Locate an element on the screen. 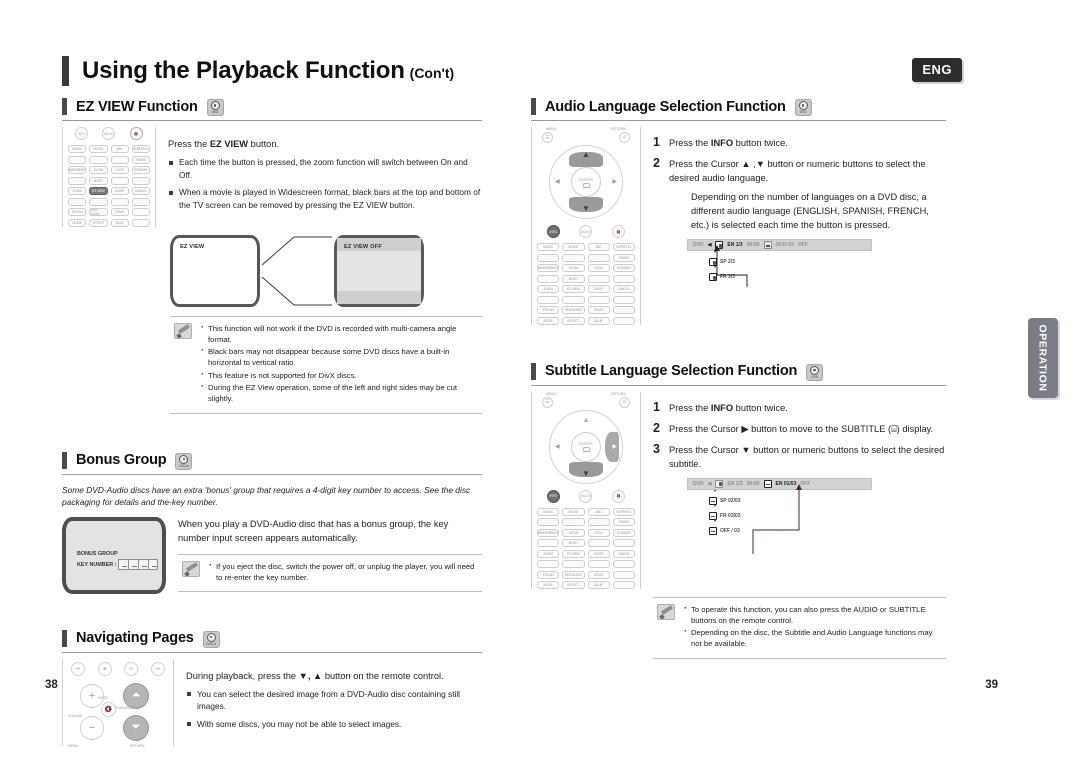 Image resolution: width=1080 pixels, height=763 pixels. osd-chain-item: OFF / 03 is located at coordinates (827, 530).